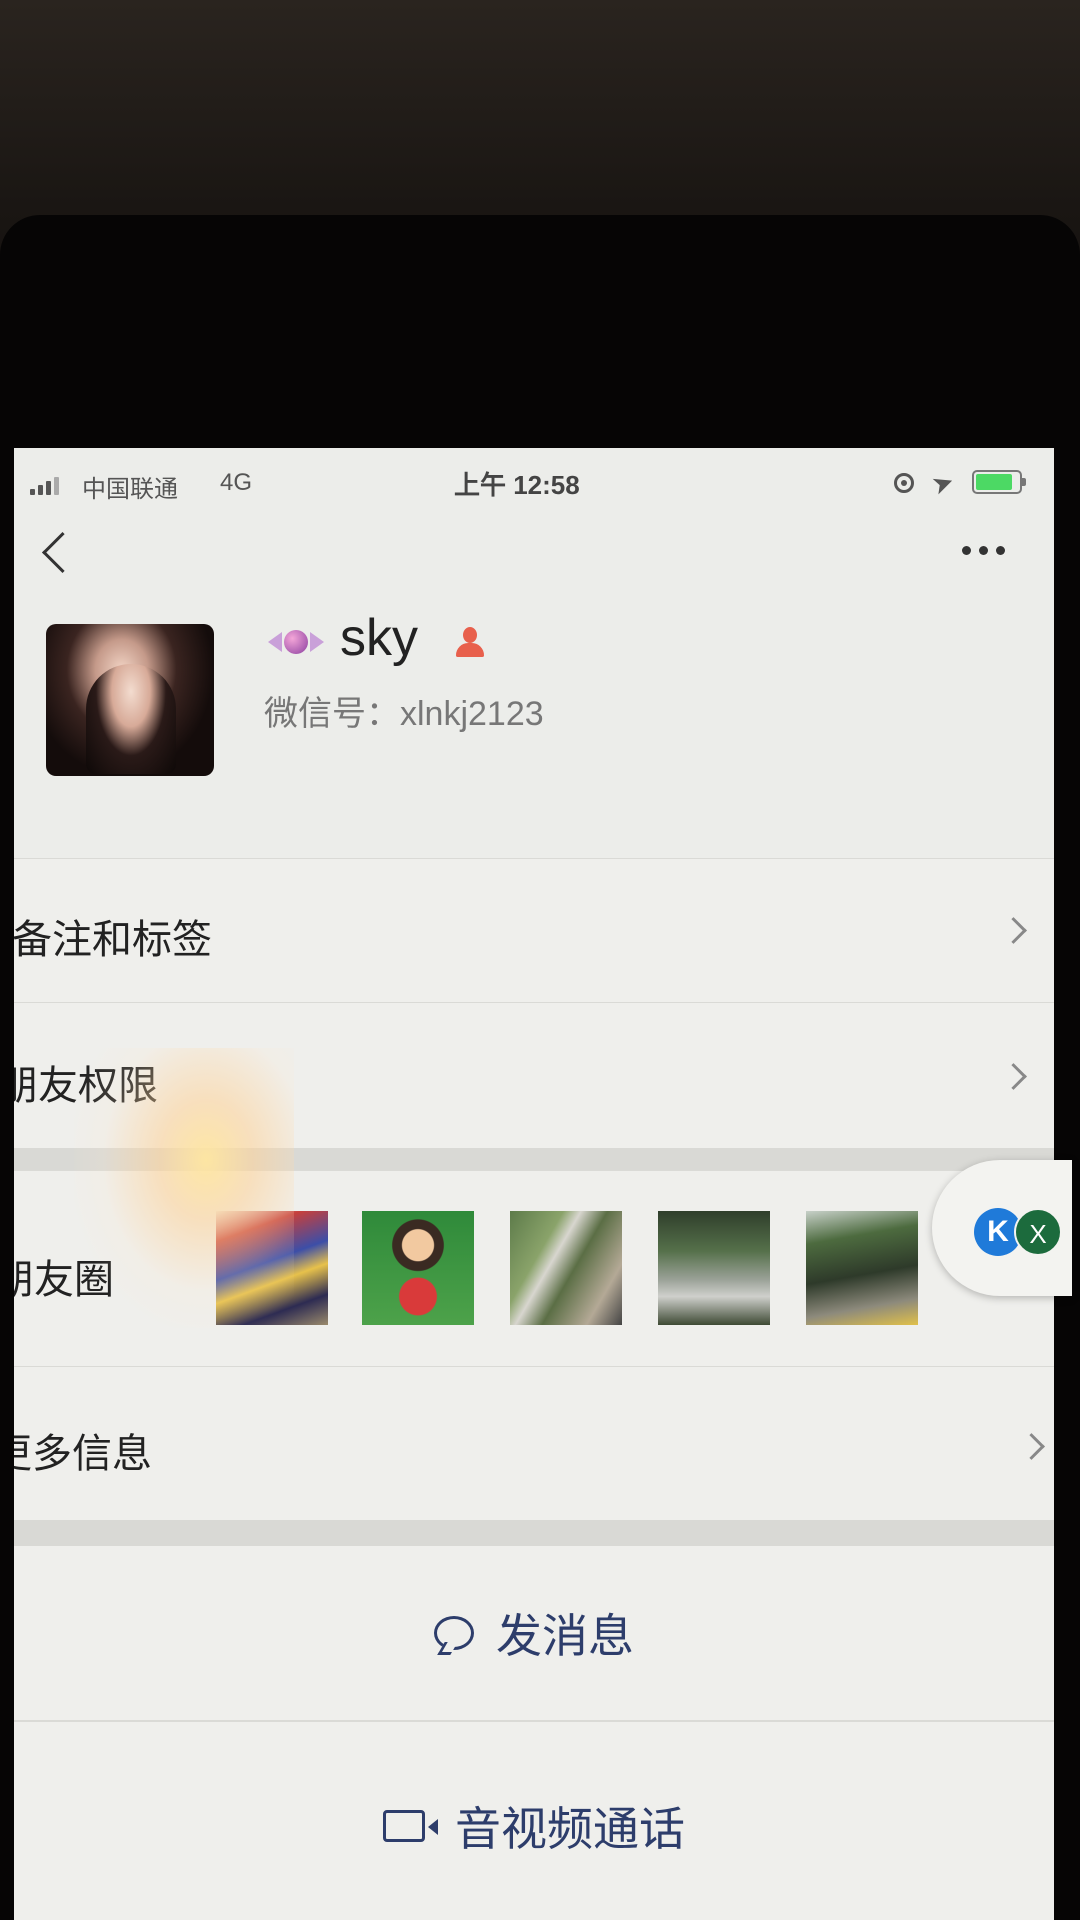 The width and height of the screenshot is (1080, 1920). Describe the element at coordinates (534, 930) in the screenshot. I see `row-remark-and-tags: 备注和标签` at that location.